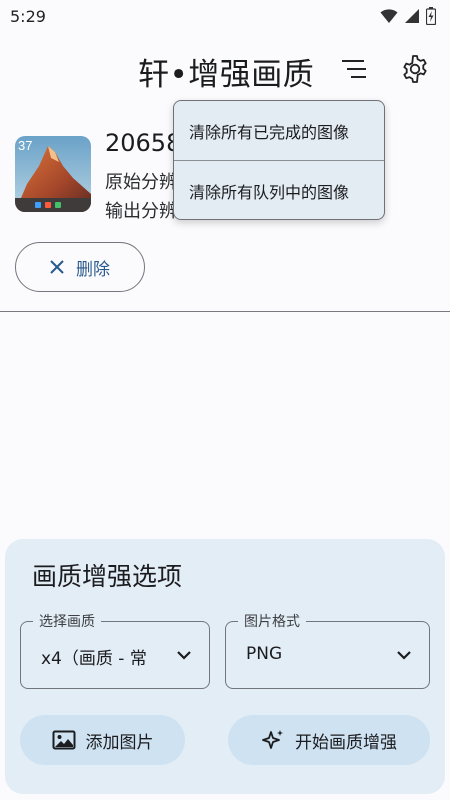 This screenshot has height=800, width=450. I want to click on status-time: 5:29, so click(28, 16).